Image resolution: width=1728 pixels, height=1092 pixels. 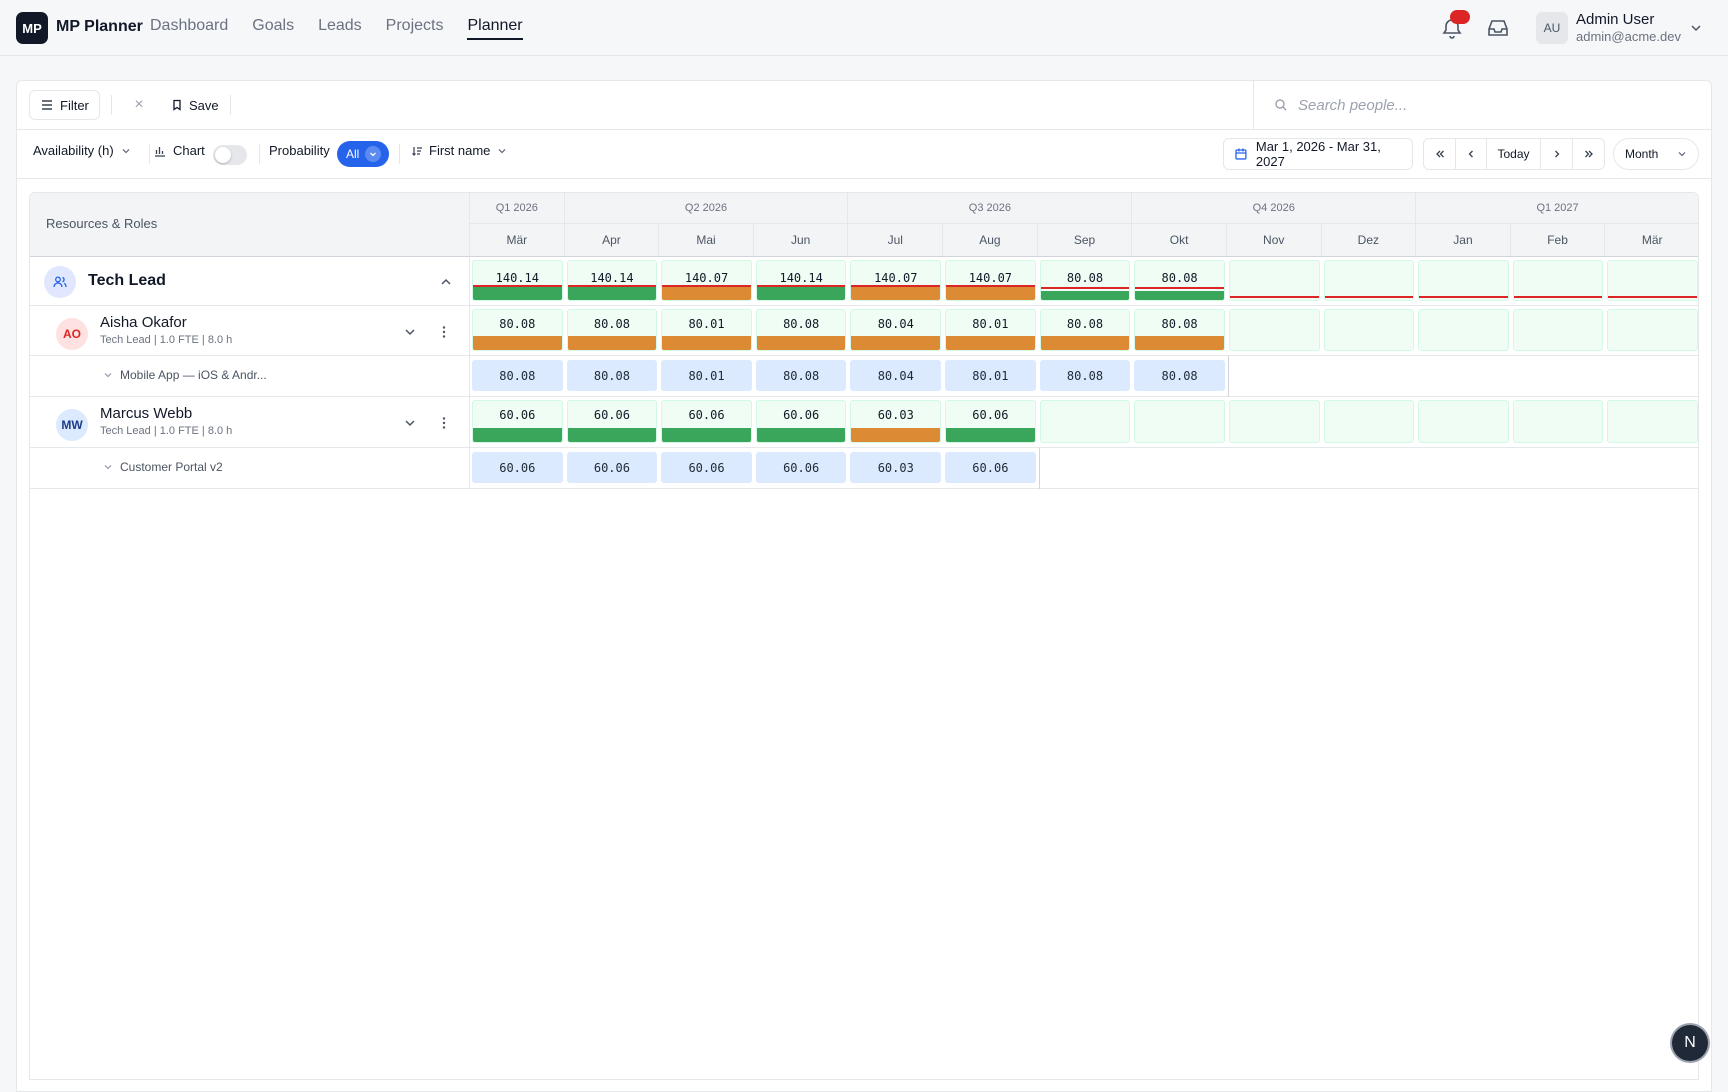 I want to click on nav-leads: Leads, so click(x=340, y=28).